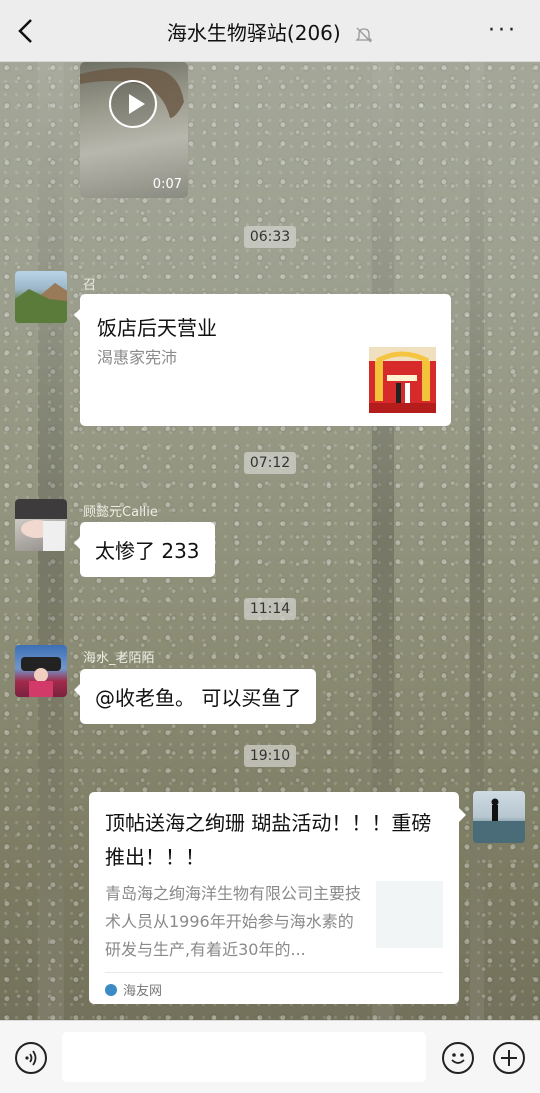 The height and width of the screenshot is (1093, 540). Describe the element at coordinates (120, 512) in the screenshot. I see `sender-name: 顾懿元Callie` at that location.